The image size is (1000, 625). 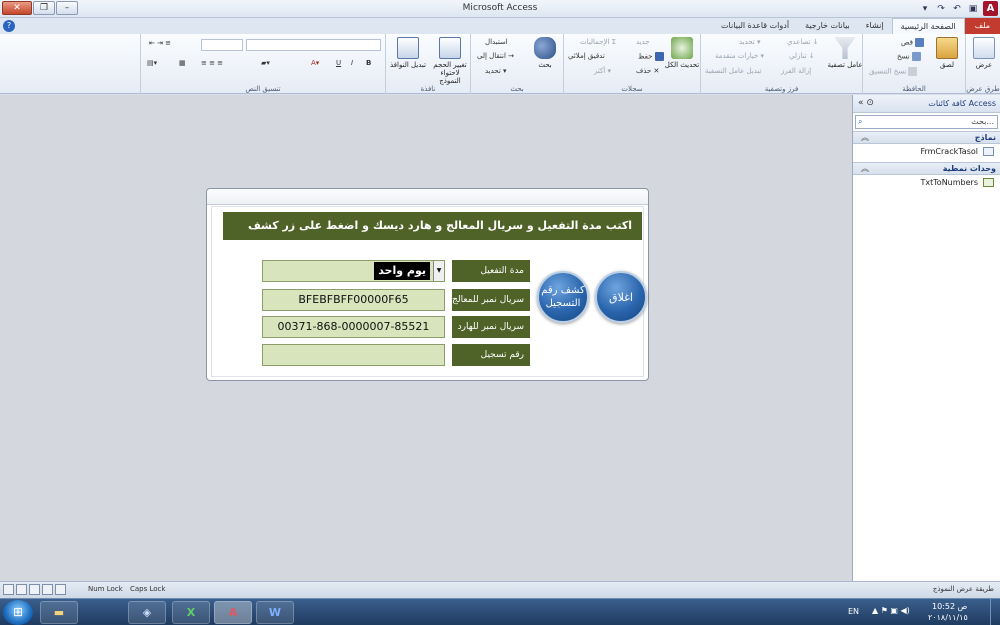 What do you see at coordinates (450, 61) in the screenshot?
I see `size-to-fit-button: تغيير الحجم لاحتواء النموذج` at bounding box center [450, 61].